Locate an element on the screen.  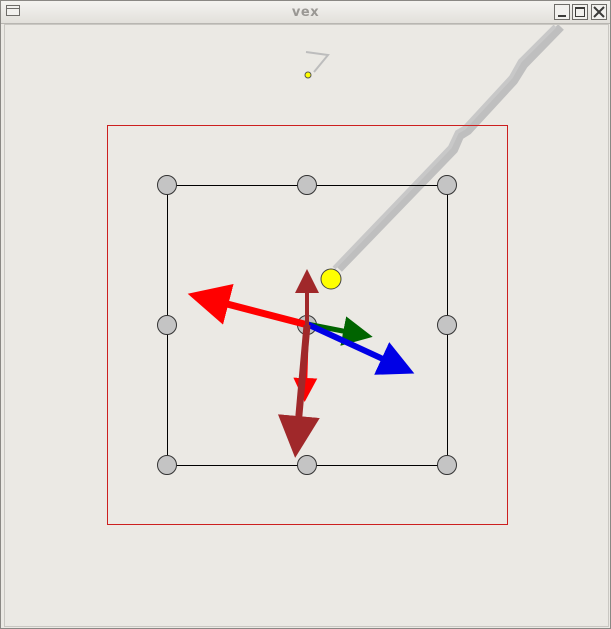
dark-red-arrow-down is located at coordinates (298, 391).